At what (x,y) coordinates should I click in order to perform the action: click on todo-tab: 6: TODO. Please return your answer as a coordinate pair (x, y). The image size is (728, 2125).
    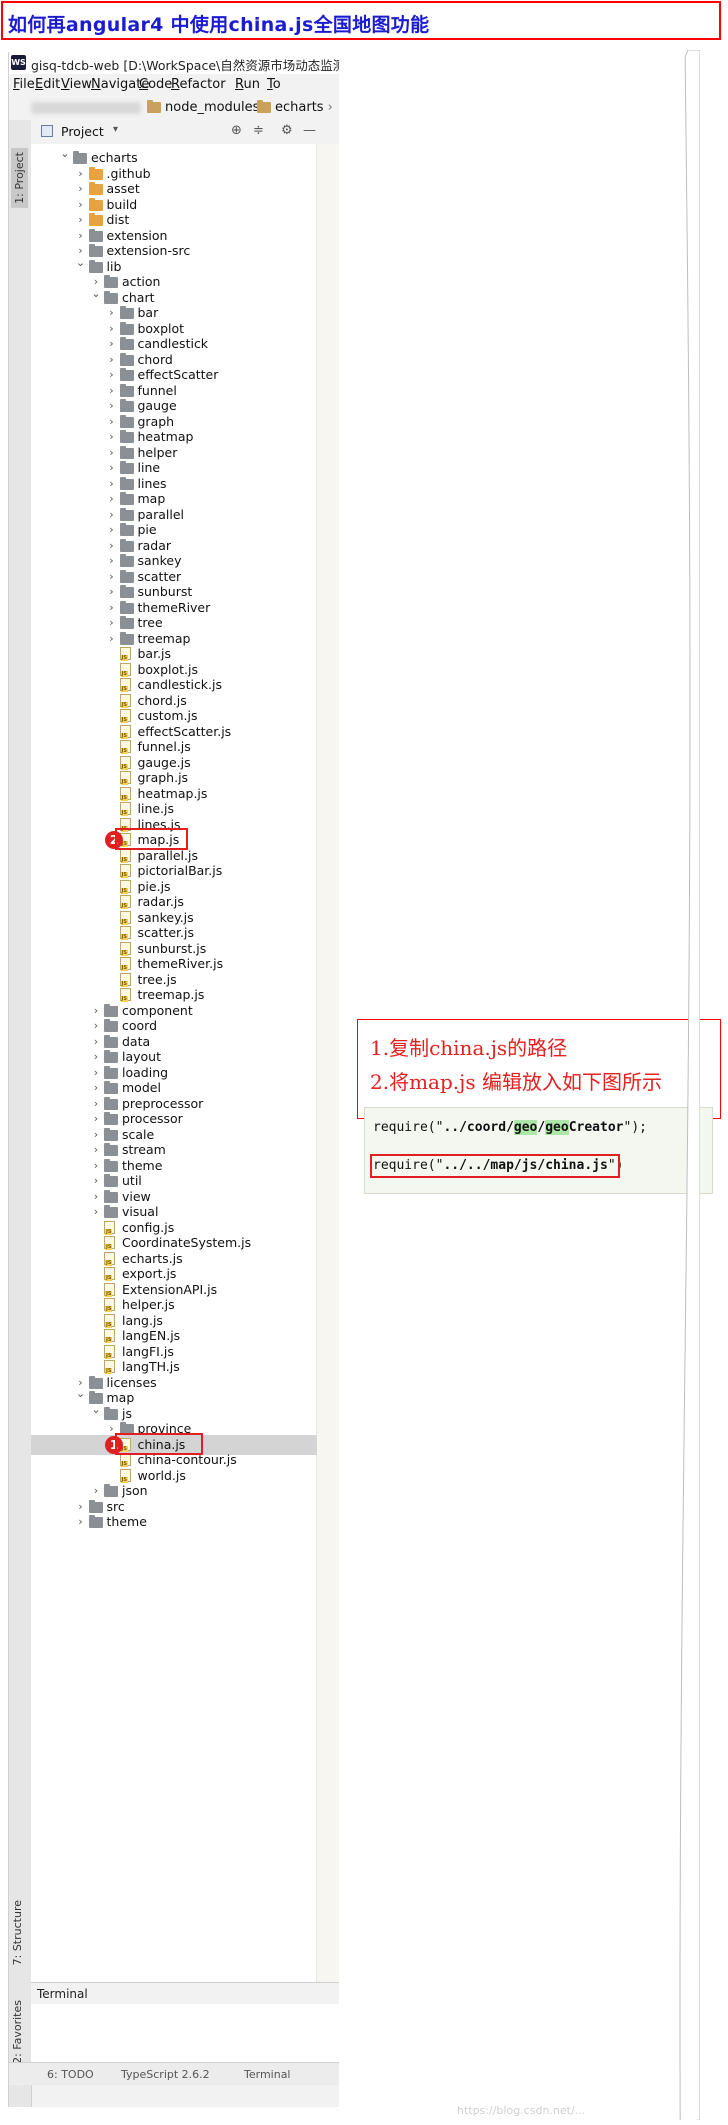
    Looking at the image, I should click on (70, 2074).